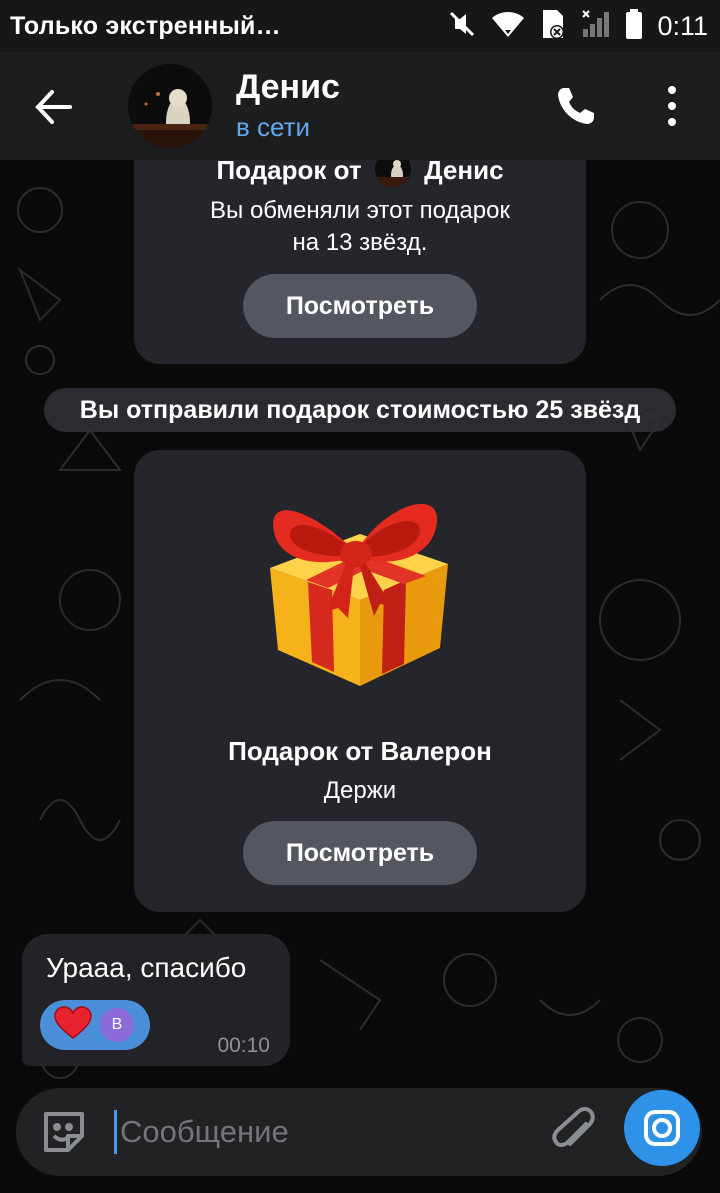  Describe the element at coordinates (662, 1128) in the screenshot. I see `camera-icon` at that location.